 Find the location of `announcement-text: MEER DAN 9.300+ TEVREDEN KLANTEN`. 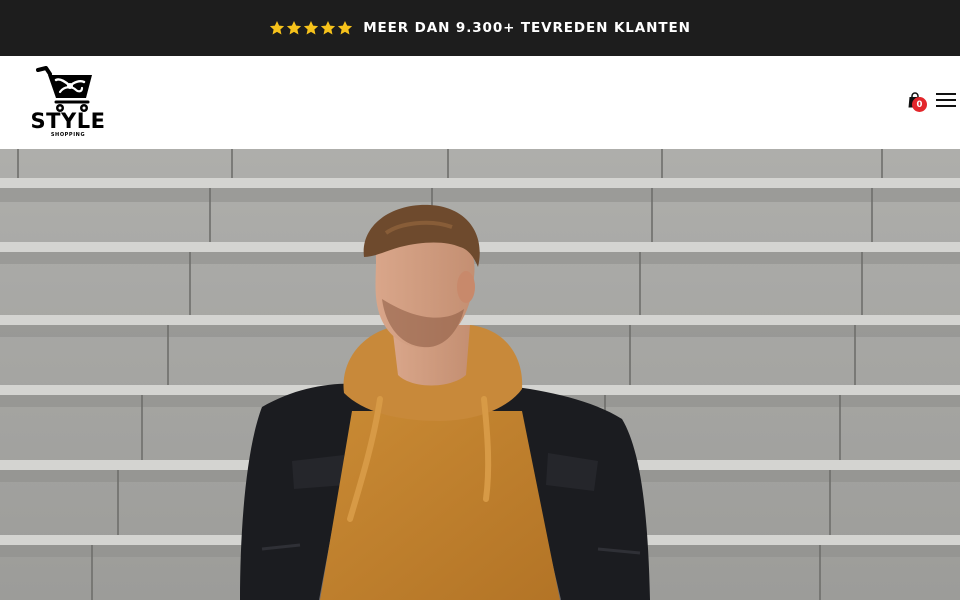

announcement-text: MEER DAN 9.300+ TEVREDEN KLANTEN is located at coordinates (527, 28).